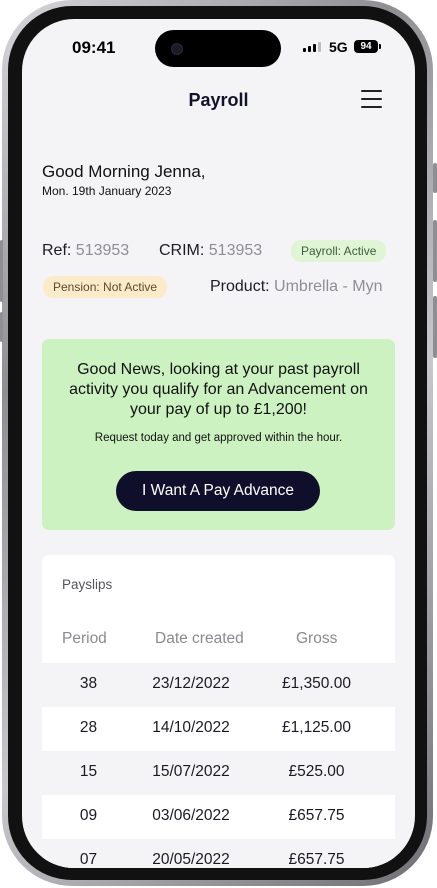  Describe the element at coordinates (338, 47) in the screenshot. I see `network-label: 5G` at that location.